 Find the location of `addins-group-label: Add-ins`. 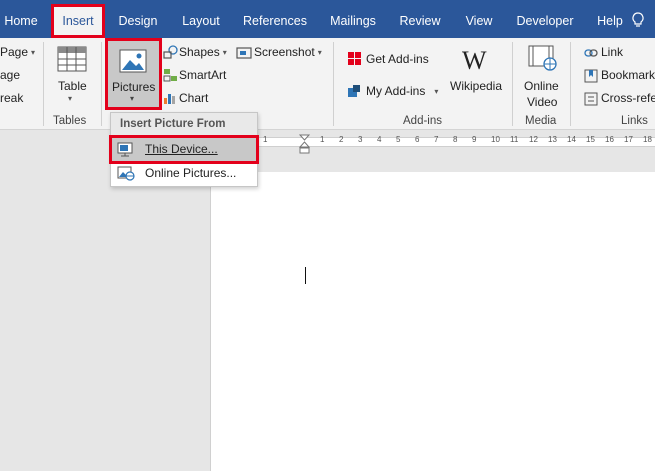

addins-group-label: Add-ins is located at coordinates (422, 121).